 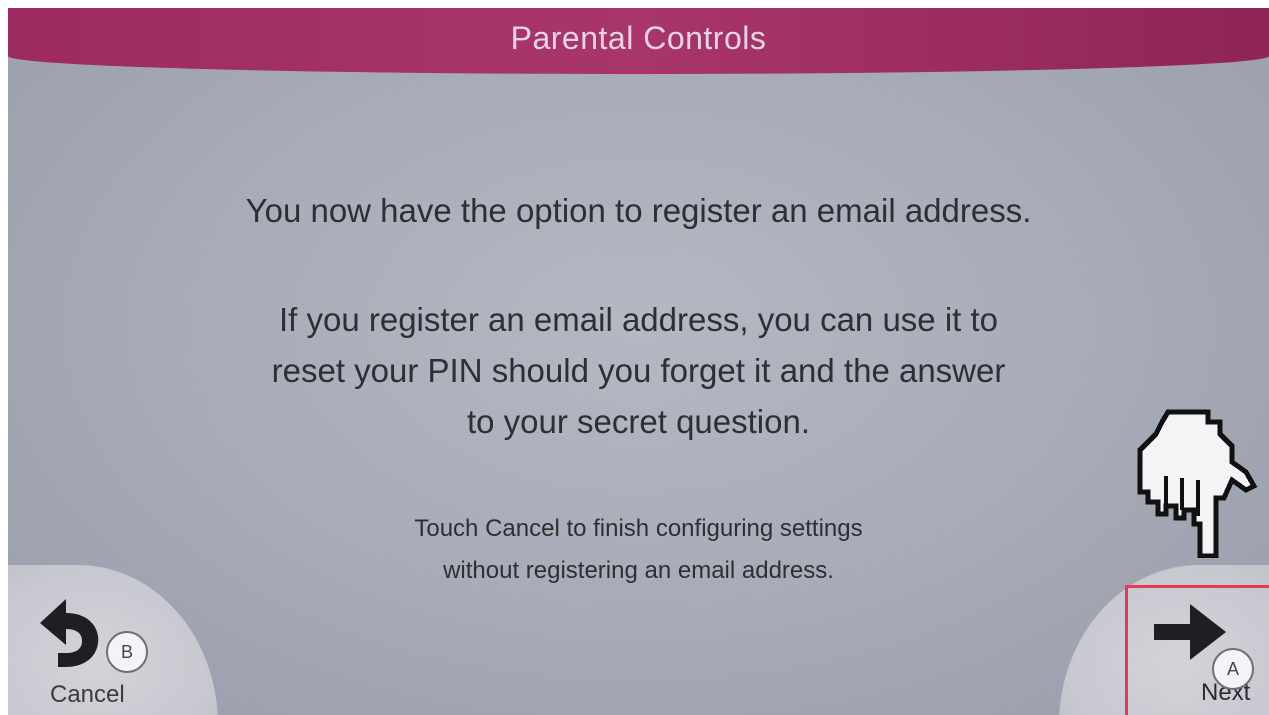 What do you see at coordinates (638, 421) in the screenshot?
I see `message-body-line: to your secret question.` at bounding box center [638, 421].